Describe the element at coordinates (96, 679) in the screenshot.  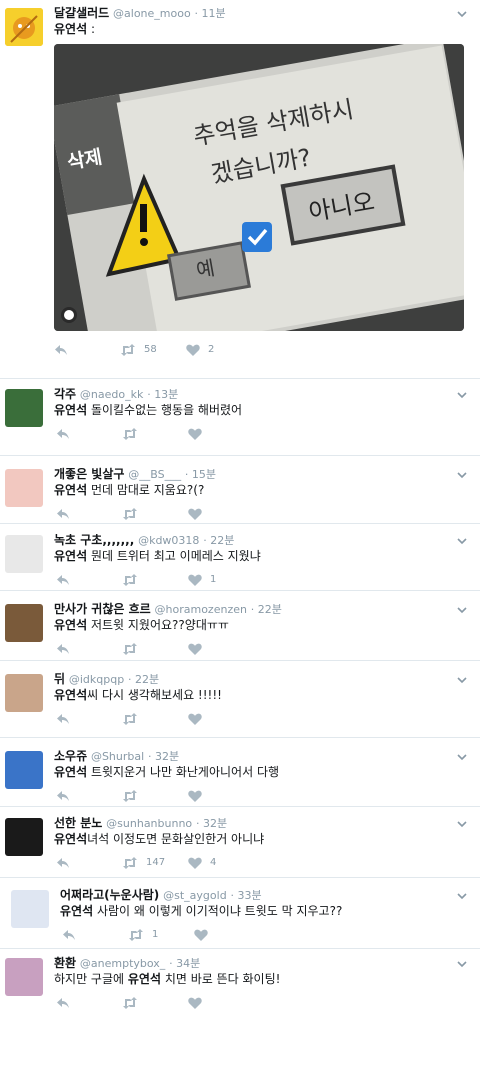
I see `handle: @idkqpqp` at that location.